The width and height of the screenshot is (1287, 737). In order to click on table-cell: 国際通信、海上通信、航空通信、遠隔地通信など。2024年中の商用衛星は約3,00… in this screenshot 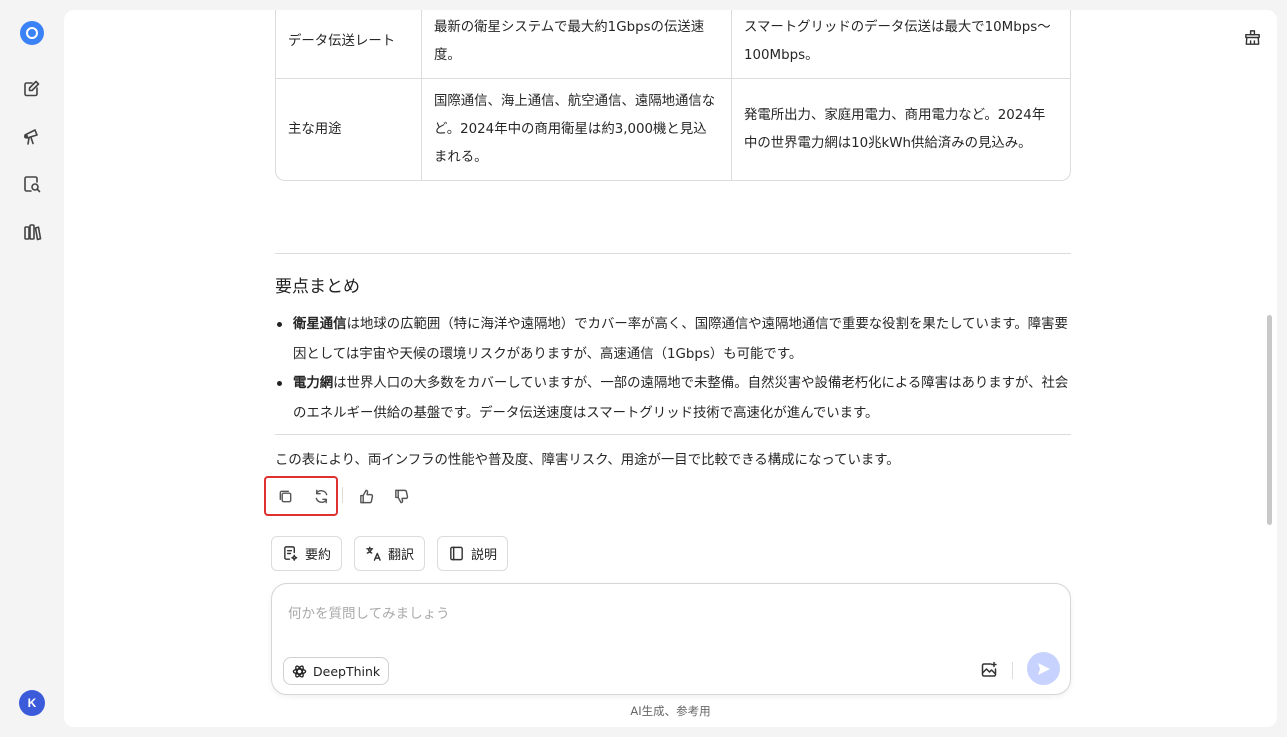, I will do `click(577, 129)`.